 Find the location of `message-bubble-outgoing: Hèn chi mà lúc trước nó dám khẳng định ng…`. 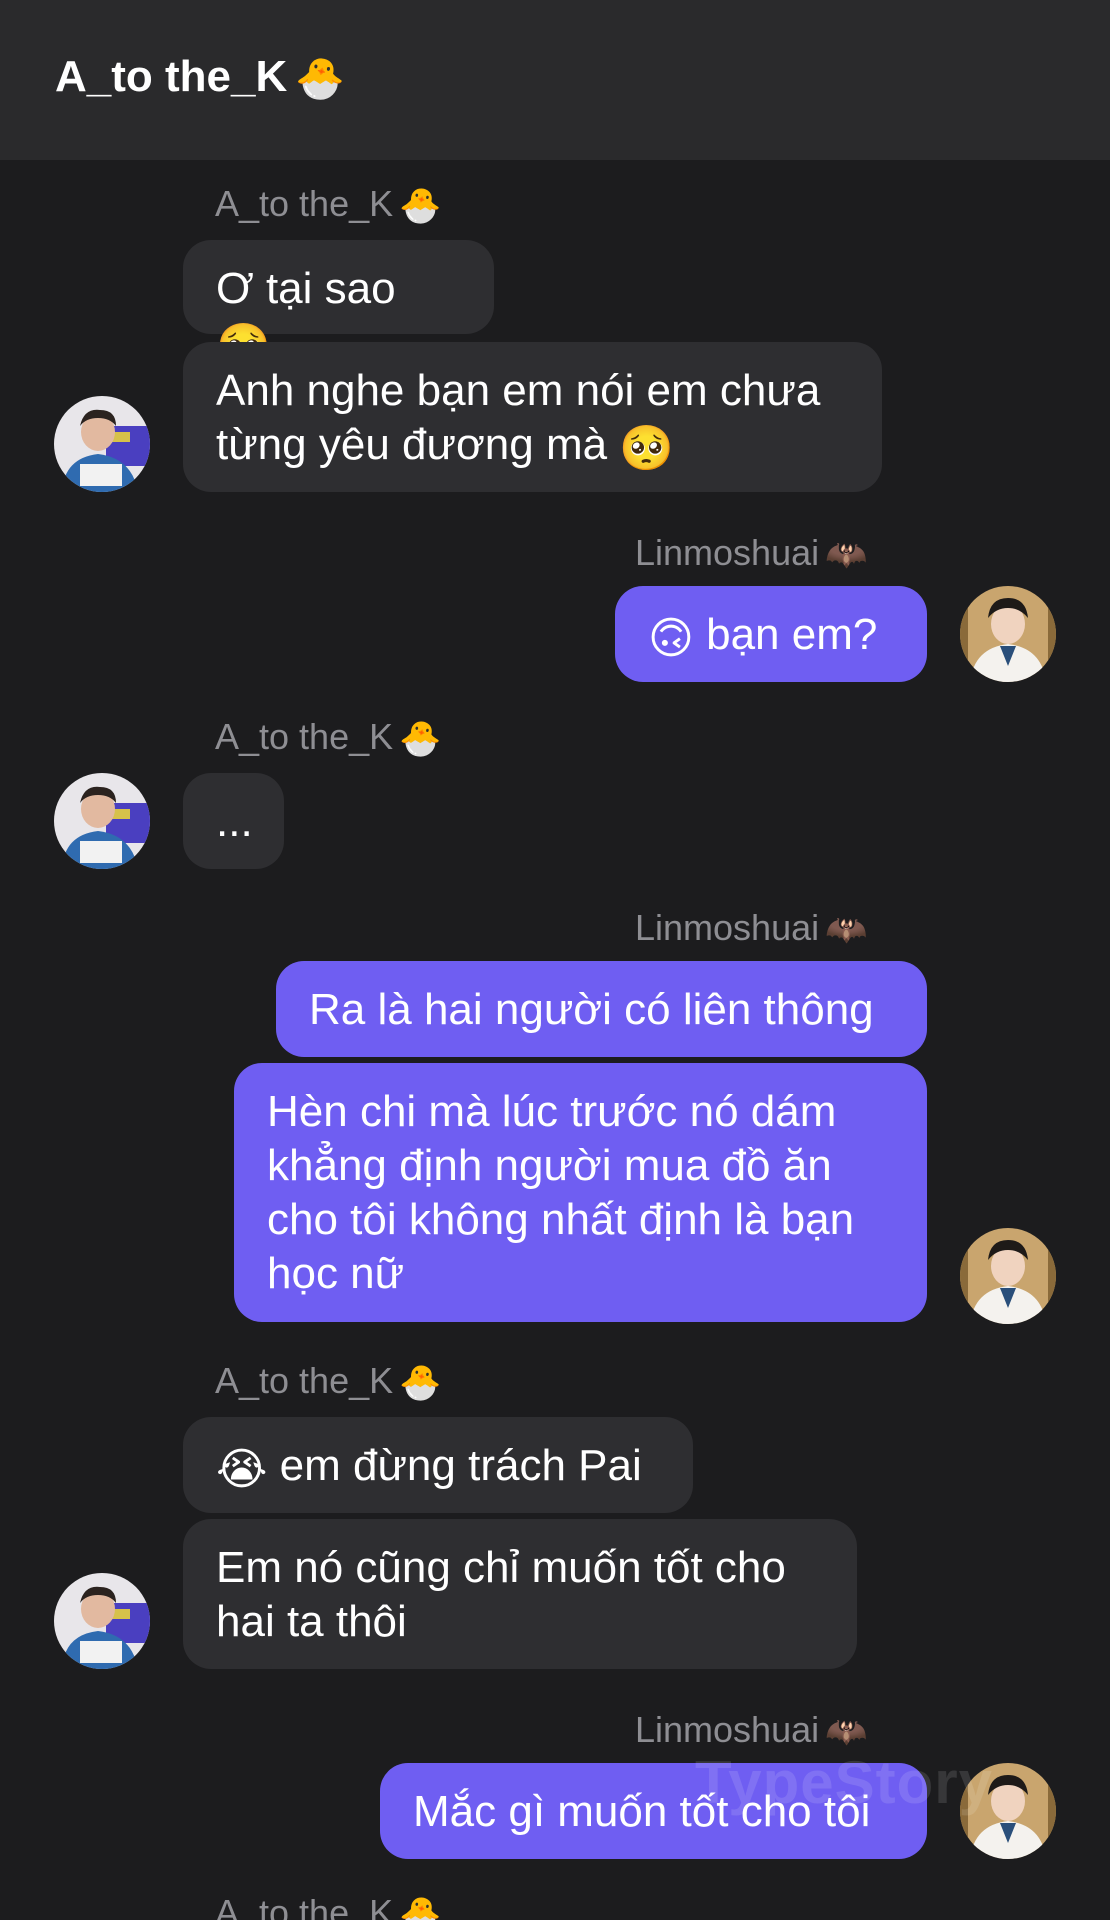

message-bubble-outgoing: Hèn chi mà lúc trước nó dám khẳng định ng… is located at coordinates (580, 1192).